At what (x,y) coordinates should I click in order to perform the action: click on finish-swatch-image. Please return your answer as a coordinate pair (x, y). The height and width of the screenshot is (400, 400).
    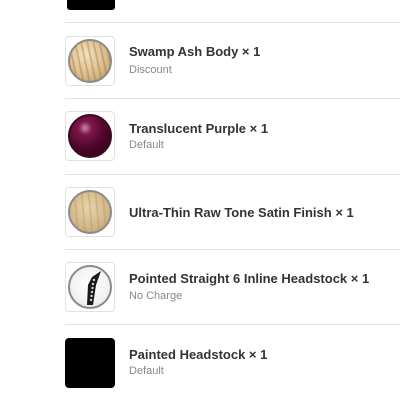
    Looking at the image, I should click on (90, 212).